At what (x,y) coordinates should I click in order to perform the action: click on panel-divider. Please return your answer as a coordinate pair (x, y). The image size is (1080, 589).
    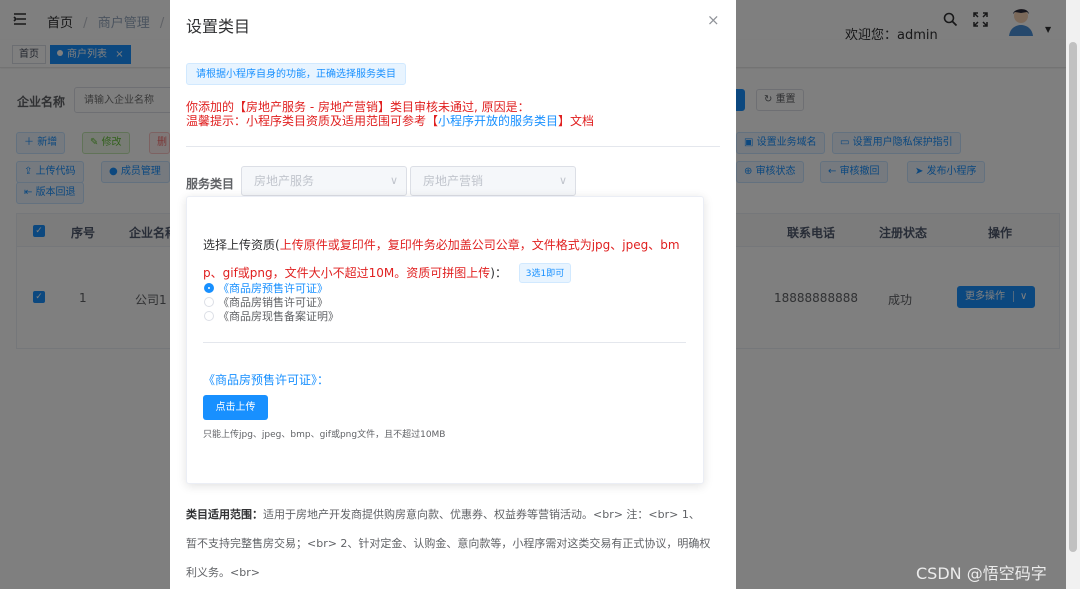
    Looking at the image, I should click on (444, 342).